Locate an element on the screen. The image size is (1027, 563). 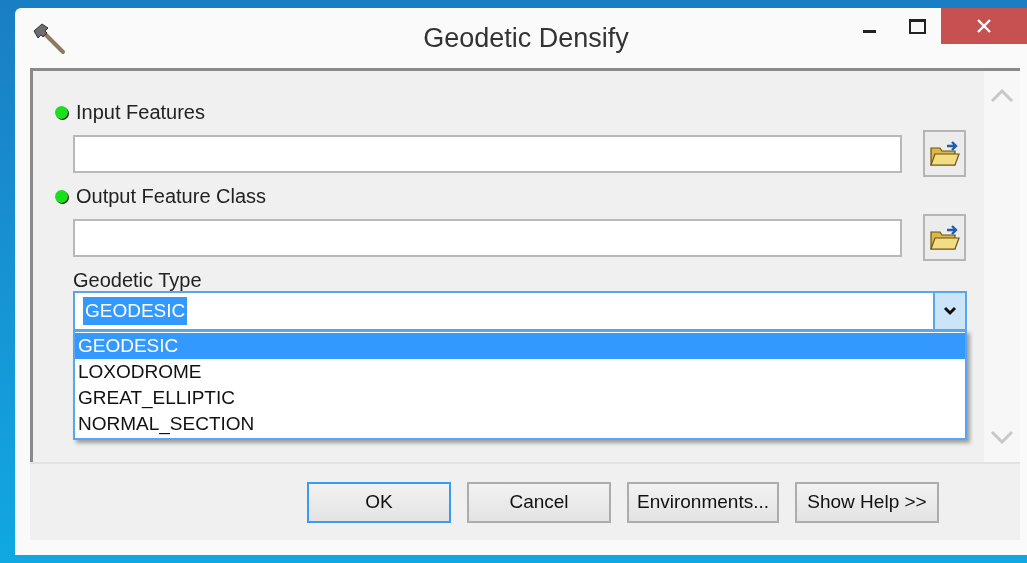
dropdown-option: NORMAL_SECTION is located at coordinates (520, 424).